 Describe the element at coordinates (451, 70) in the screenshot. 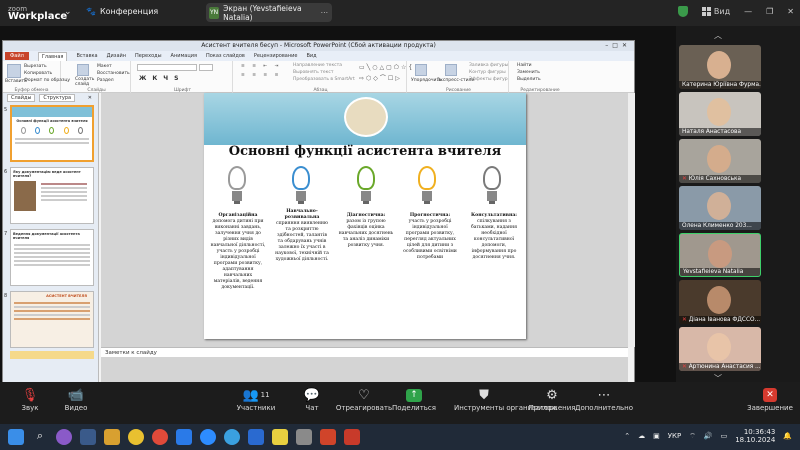

I see `quick-styles-icon` at that location.